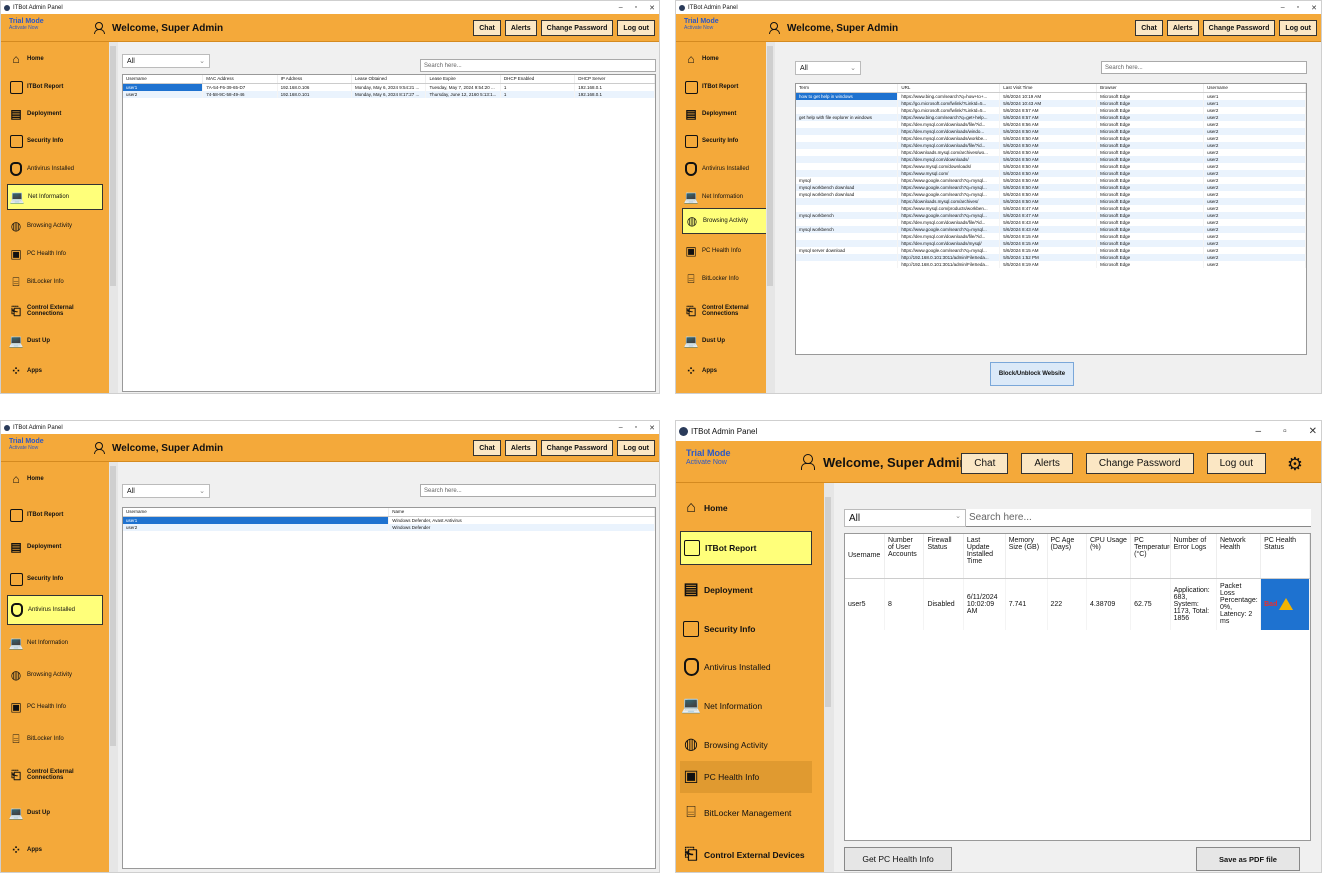 This screenshot has height=873, width=1322. What do you see at coordinates (1248, 859) in the screenshot?
I see `save-pdf-button: Save as PDF file` at bounding box center [1248, 859].